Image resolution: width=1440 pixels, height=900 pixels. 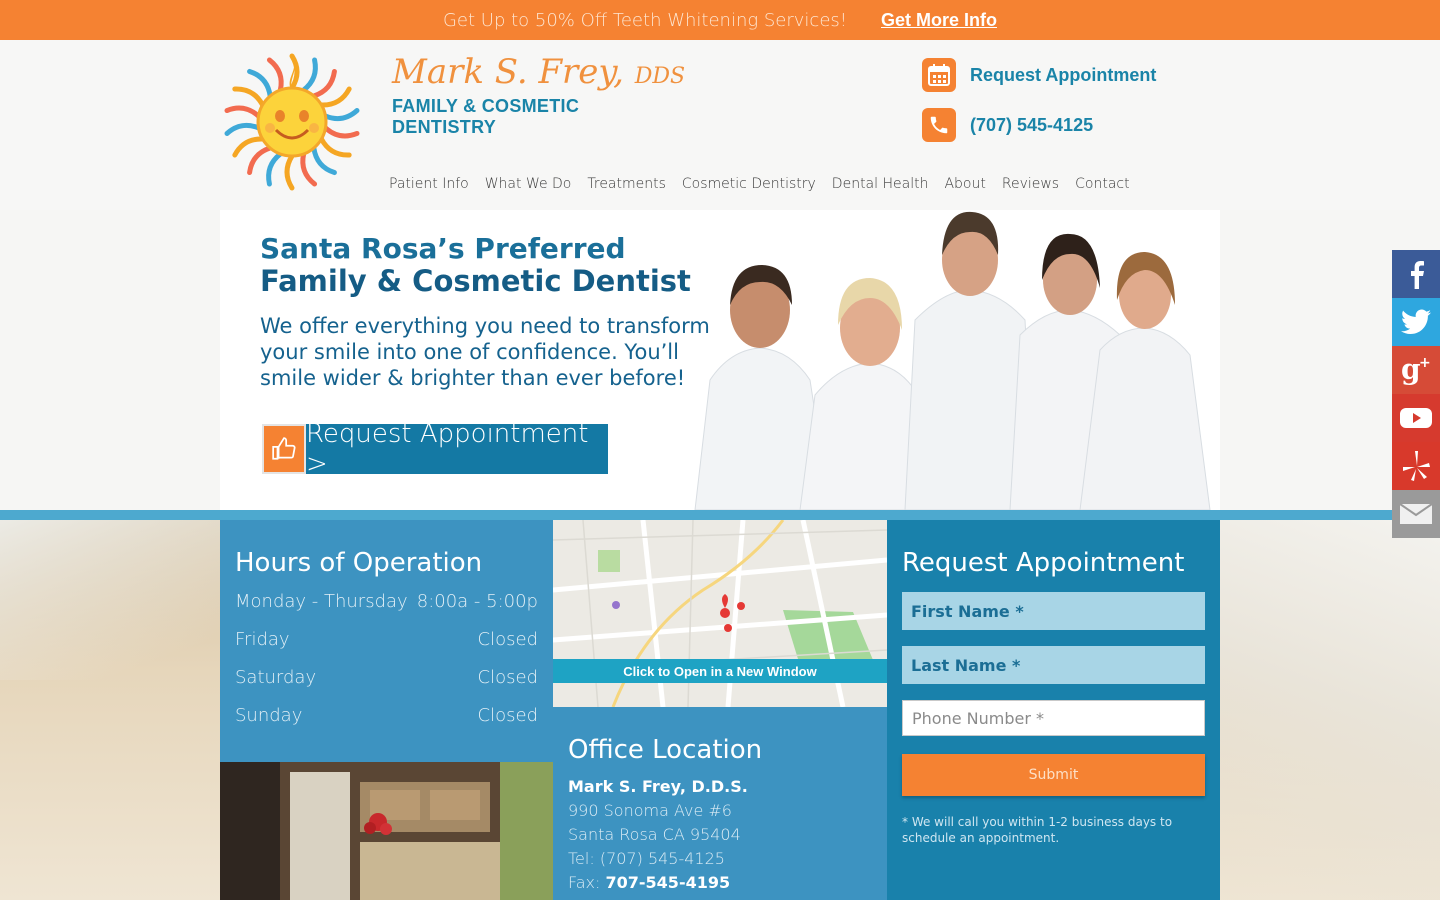 I want to click on hero-title-line1: Santa Rosa’s Preferred, so click(x=443, y=248).